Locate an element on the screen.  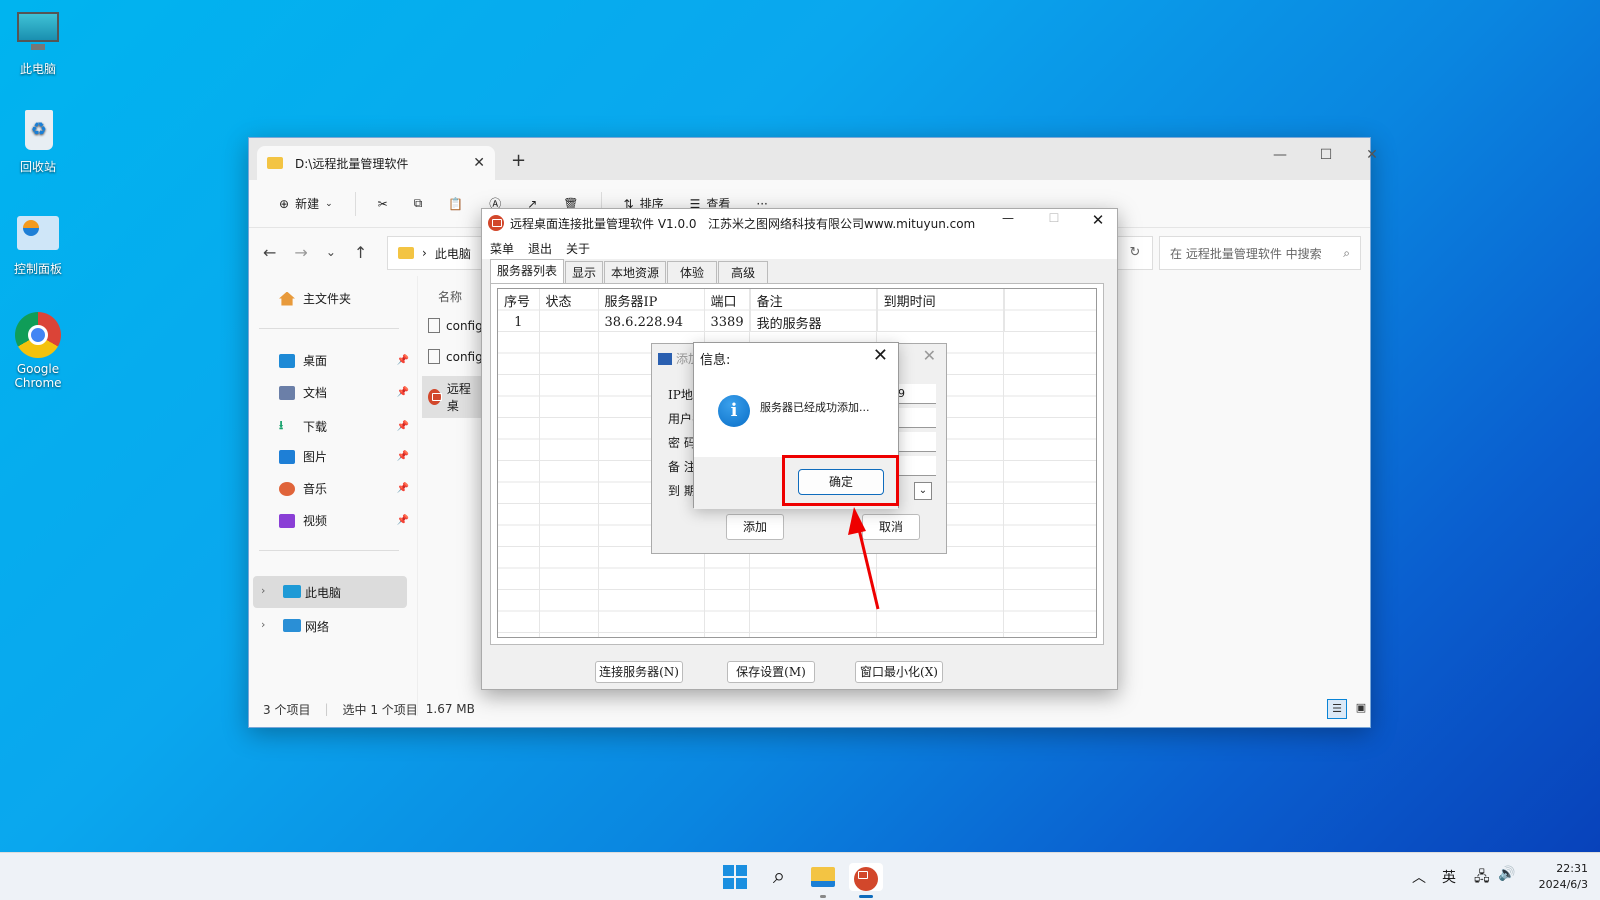
copy-icon: ⧉ is located at coordinates (418, 203).